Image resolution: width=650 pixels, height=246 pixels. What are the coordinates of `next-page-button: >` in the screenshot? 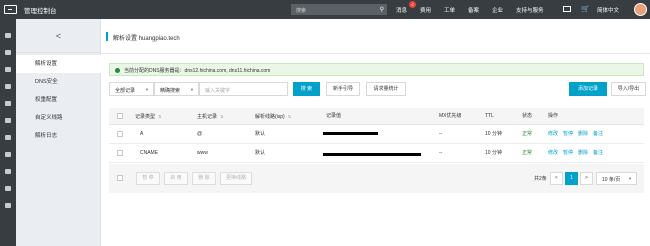 It's located at (586, 178).